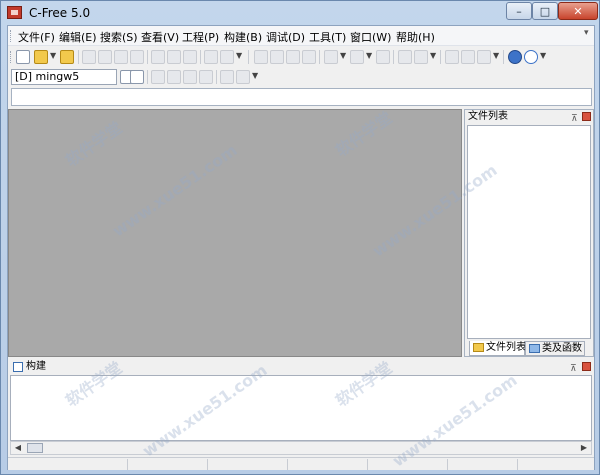  What do you see at coordinates (562, 348) in the screenshot?
I see `tab-label: 类及函数` at bounding box center [562, 348].